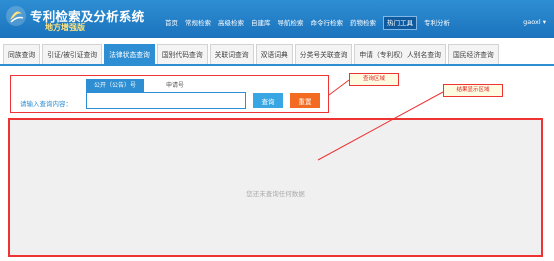 Image resolution: width=554 pixels, height=261 pixels. I want to click on annotation-query-area: 查询区域, so click(374, 79).